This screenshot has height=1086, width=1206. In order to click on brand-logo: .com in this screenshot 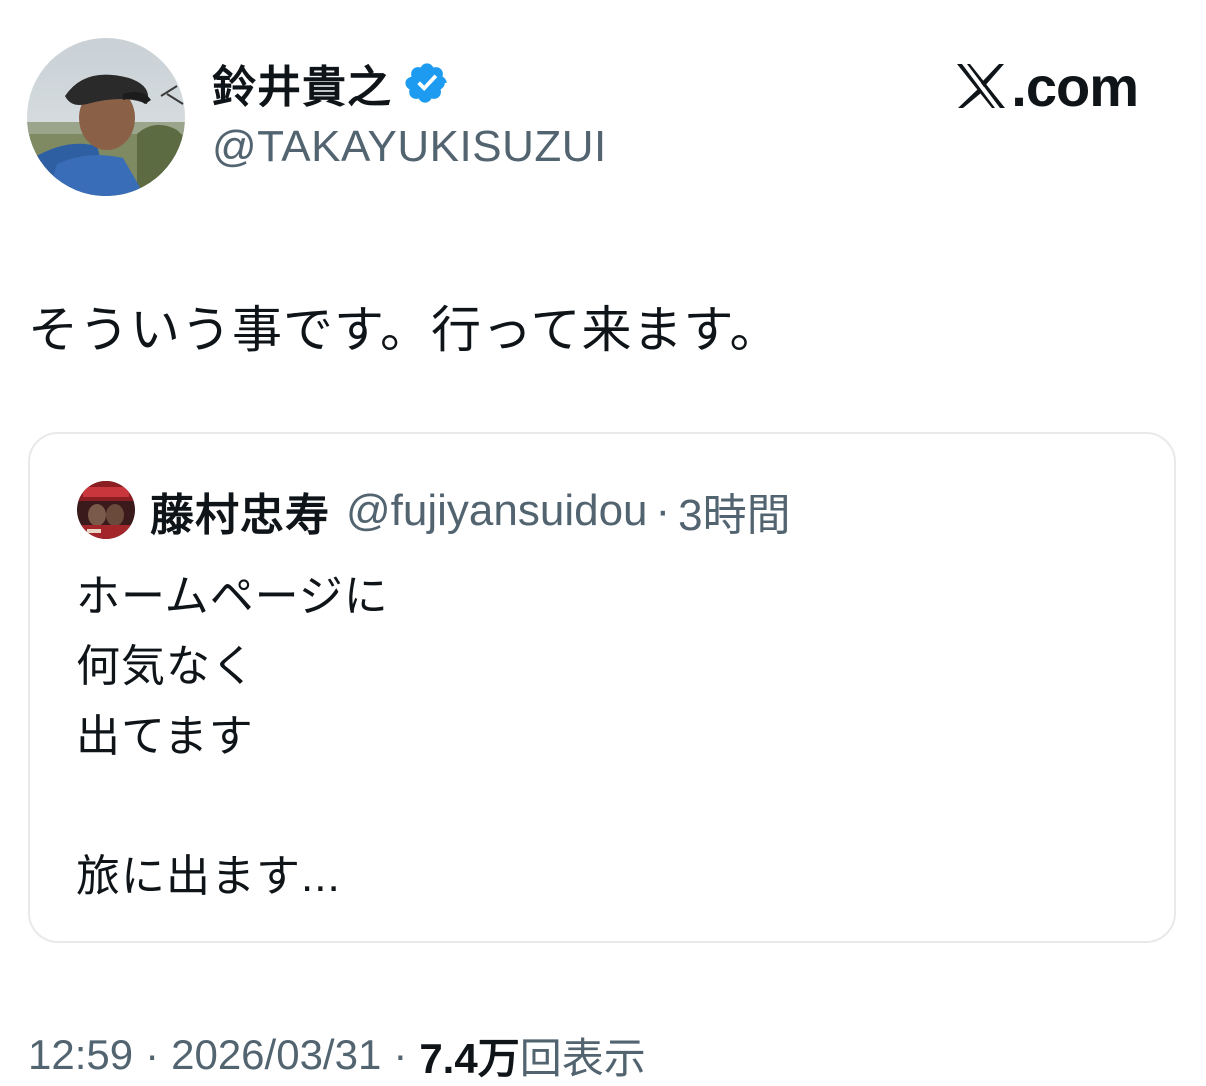, I will do `click(1046, 86)`.